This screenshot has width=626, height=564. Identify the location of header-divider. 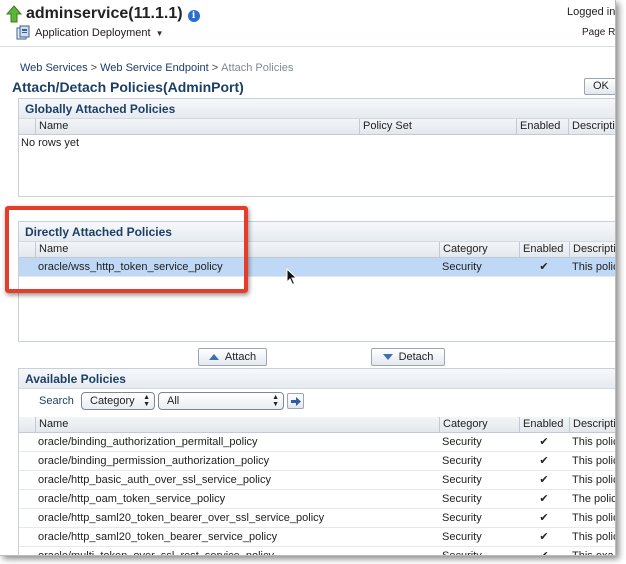
(307, 46).